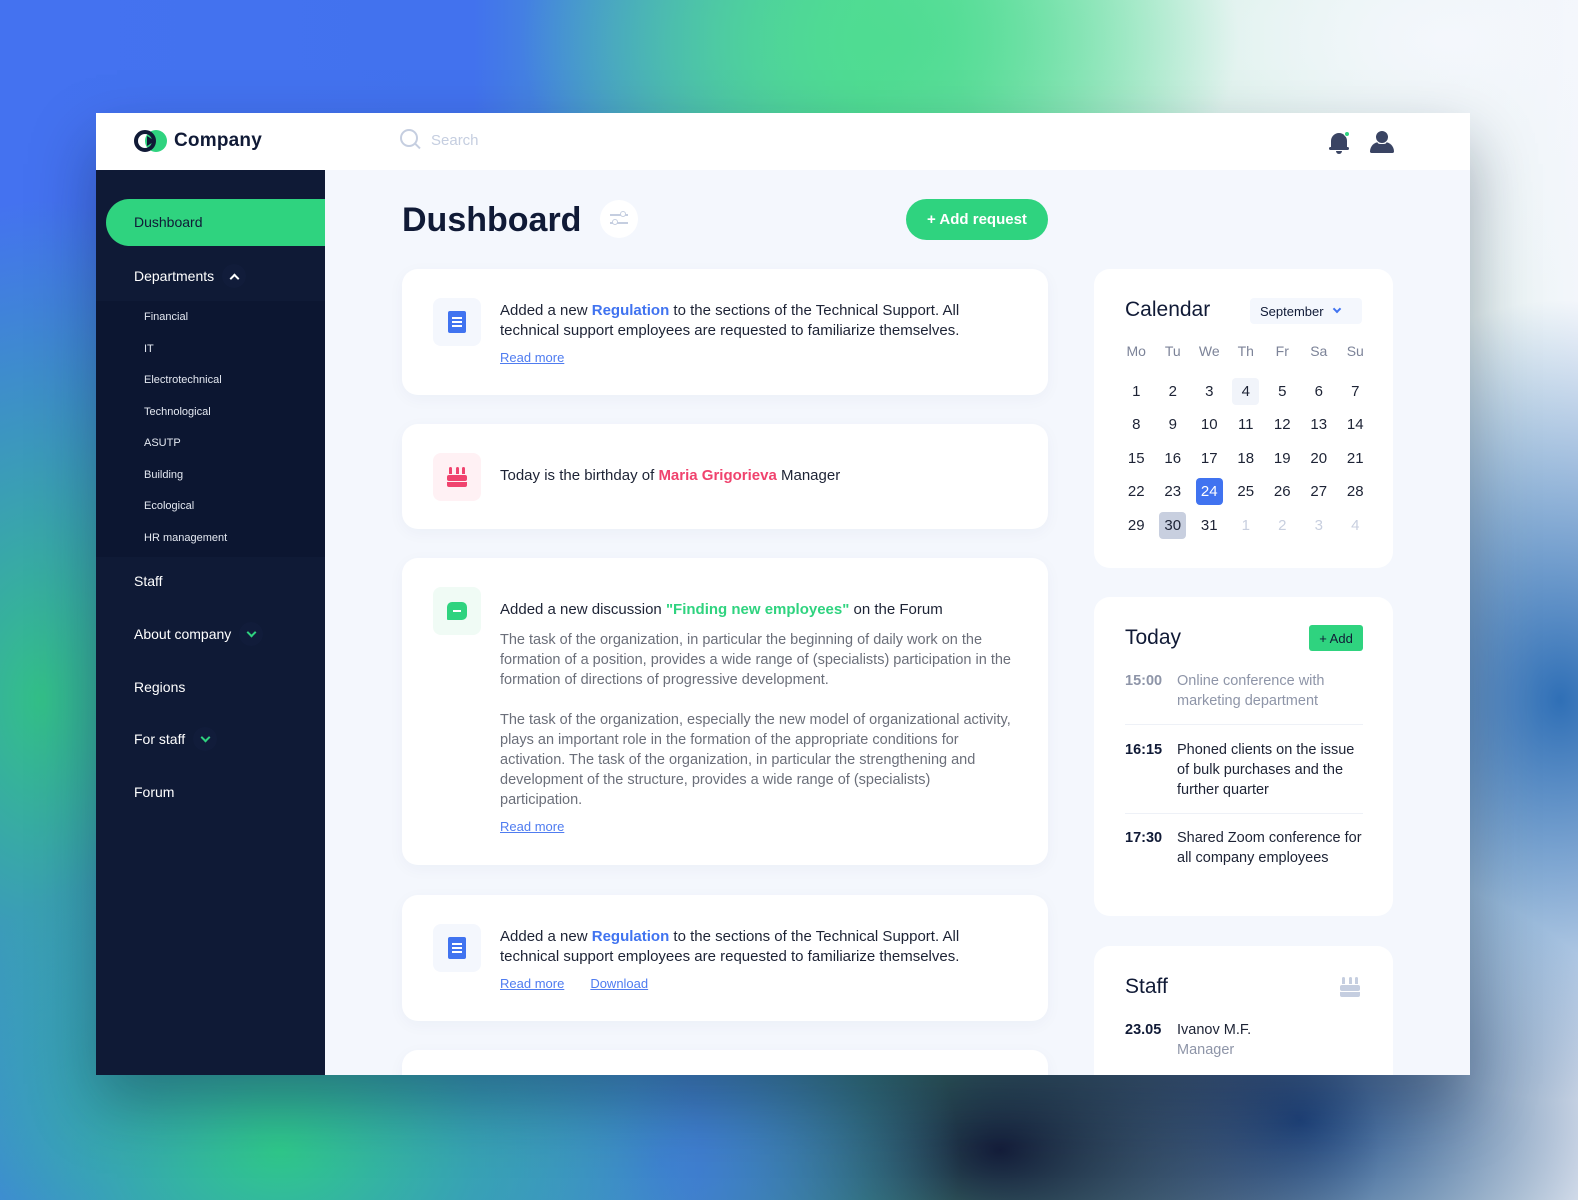  I want to click on sidebar-item-label: For staff, so click(160, 739).